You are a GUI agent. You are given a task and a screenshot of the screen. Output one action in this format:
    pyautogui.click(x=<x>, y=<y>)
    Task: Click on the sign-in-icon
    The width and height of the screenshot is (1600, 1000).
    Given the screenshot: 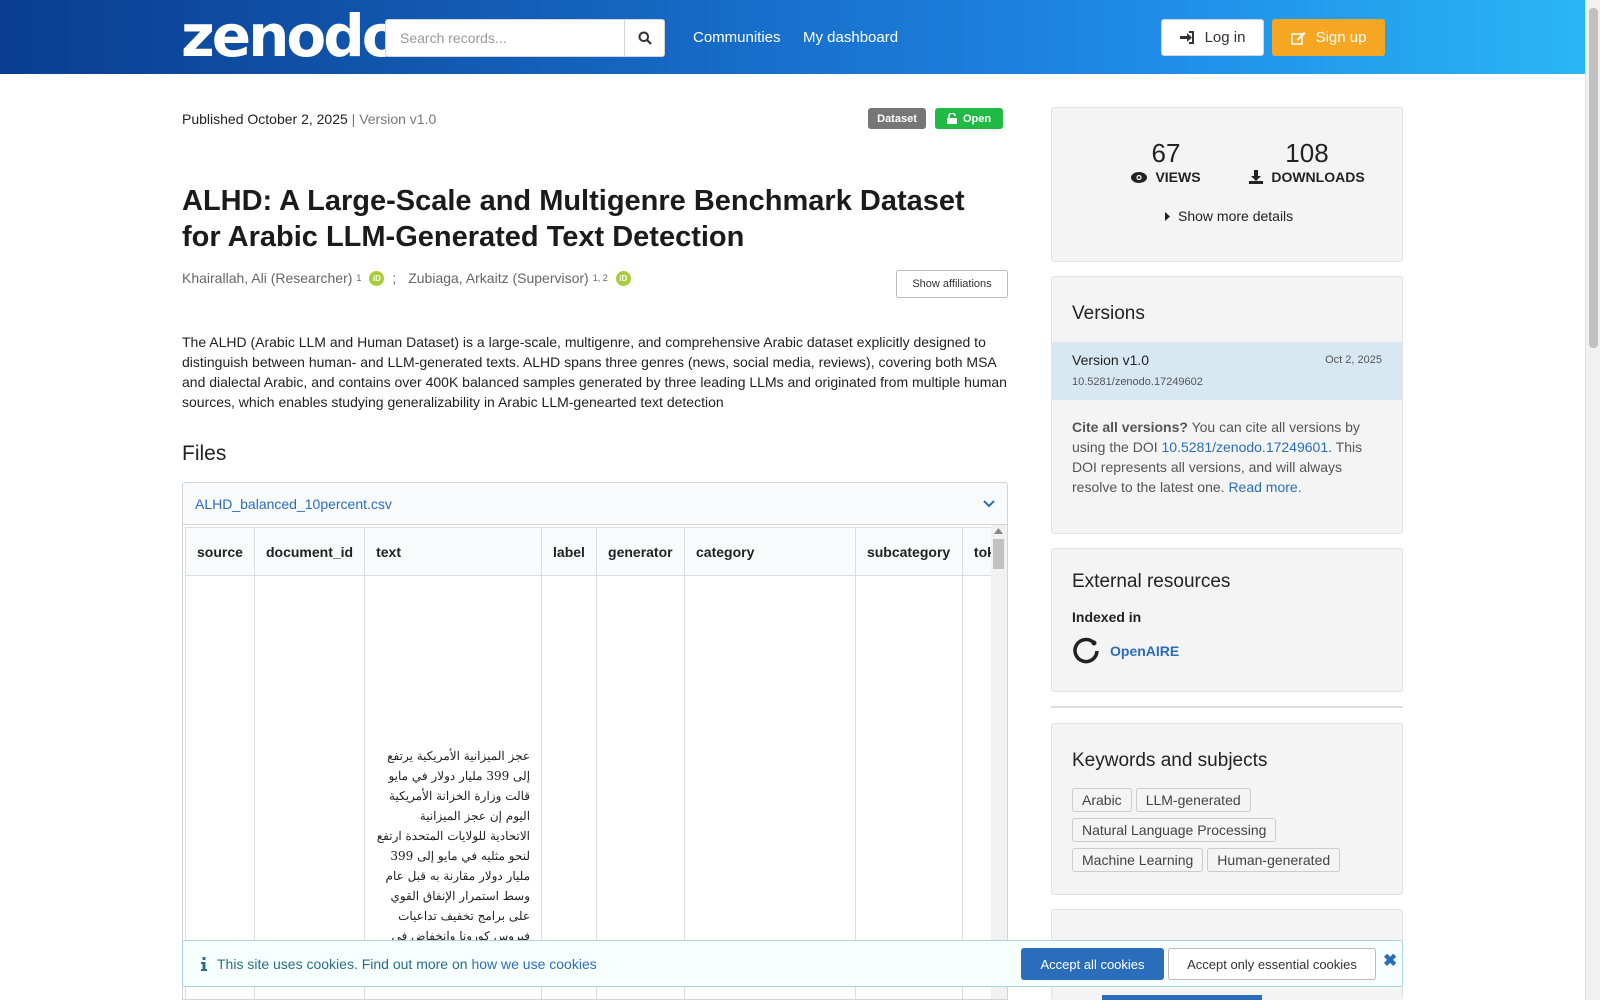 What is the action you would take?
    pyautogui.click(x=1186, y=37)
    